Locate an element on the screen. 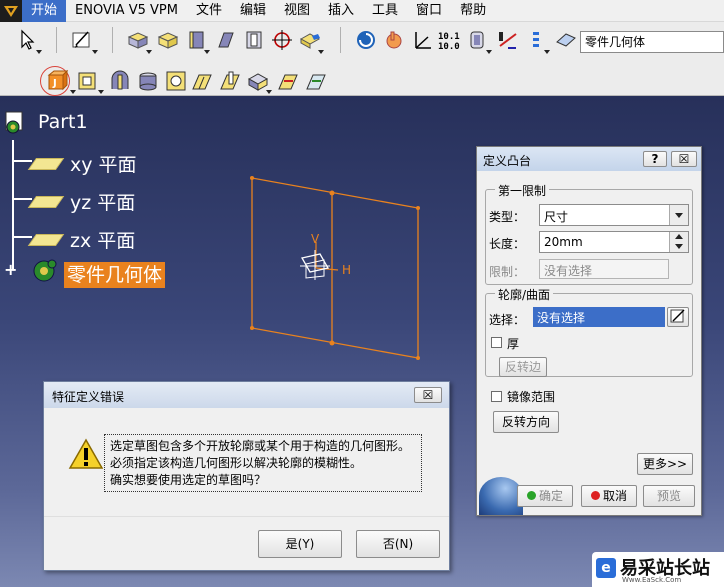 This screenshot has height=587, width=724. measure-numbers-icon: 10.1 10.0 is located at coordinates (448, 40).